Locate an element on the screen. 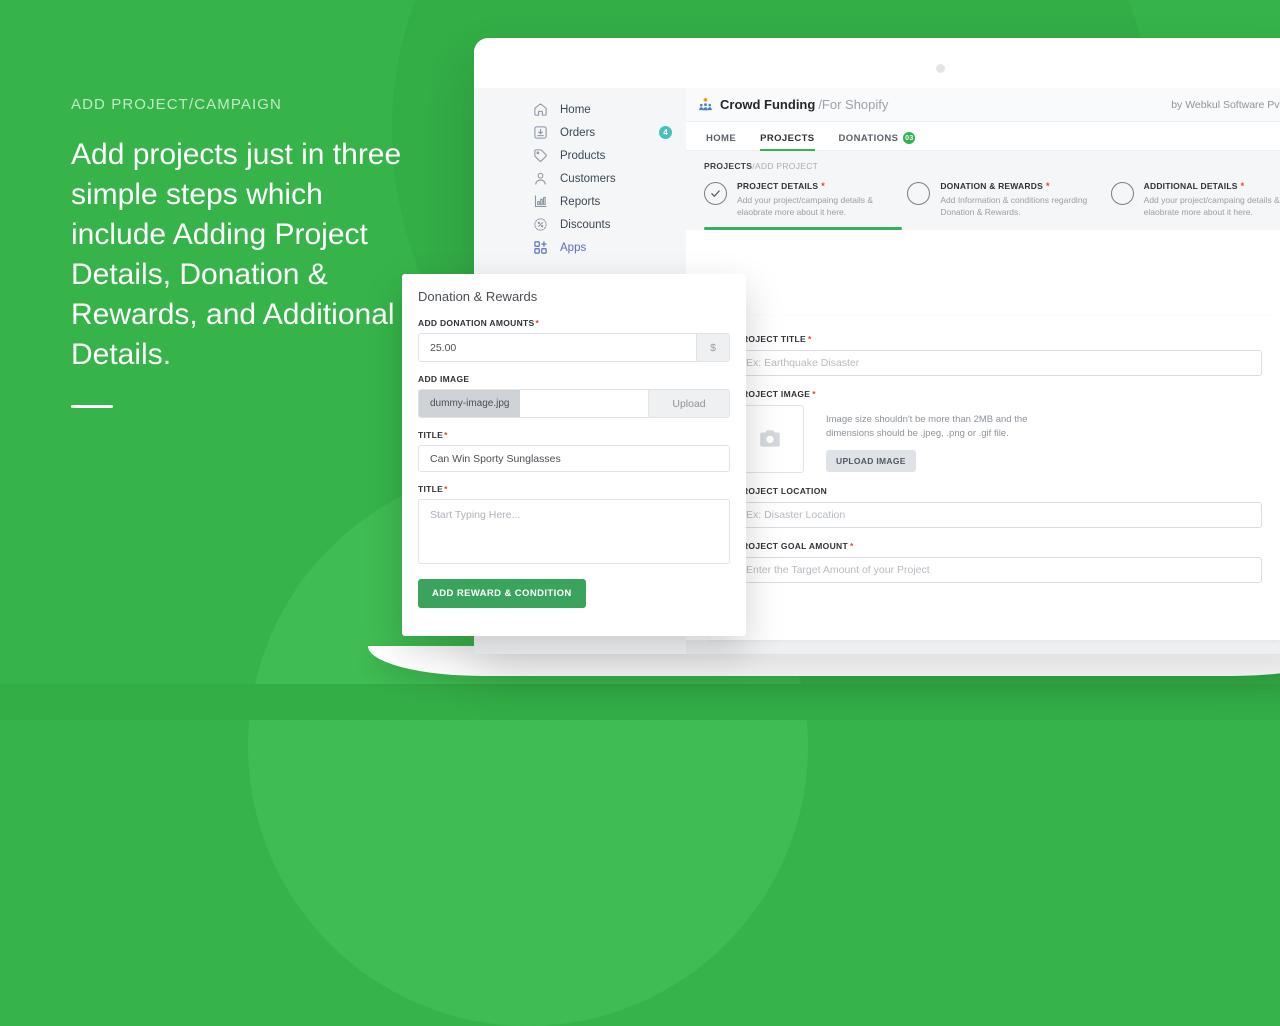 The image size is (1280, 1026). step-title: ADDITIONAL DETAILS * is located at coordinates (1194, 186).